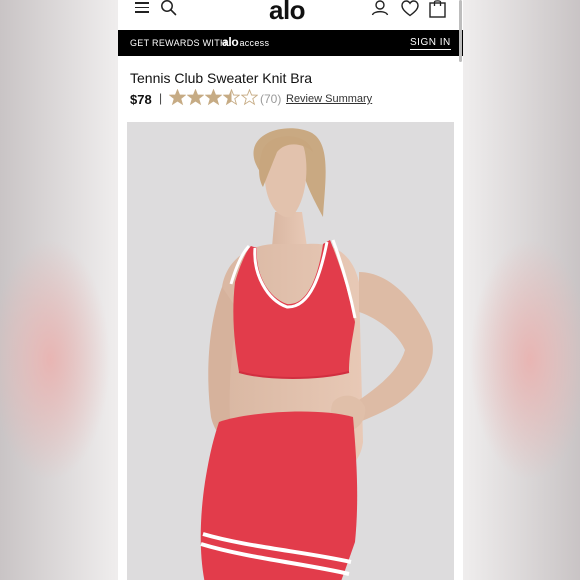 This screenshot has width=580, height=580. What do you see at coordinates (430, 43) in the screenshot?
I see `sign-in-link: SIGN IN` at bounding box center [430, 43].